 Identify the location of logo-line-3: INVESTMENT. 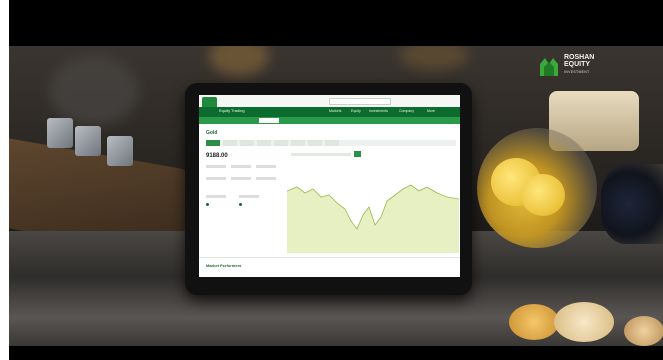
(577, 72).